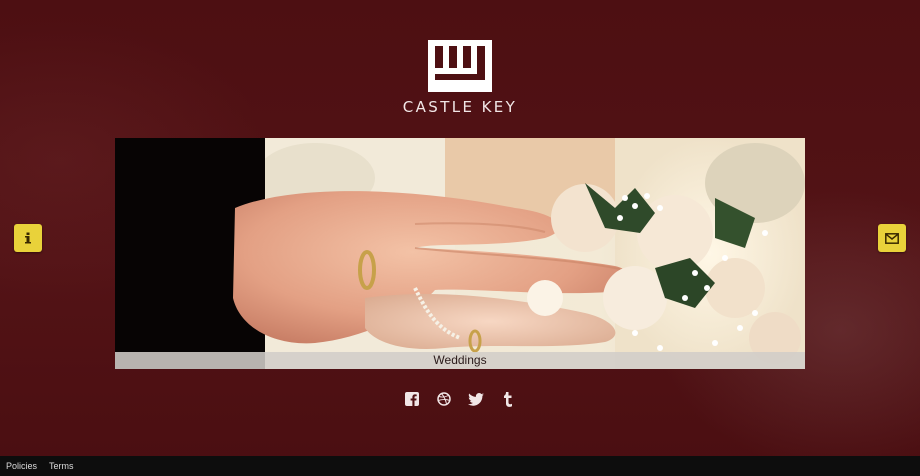  I want to click on facebook-link, so click(412, 399).